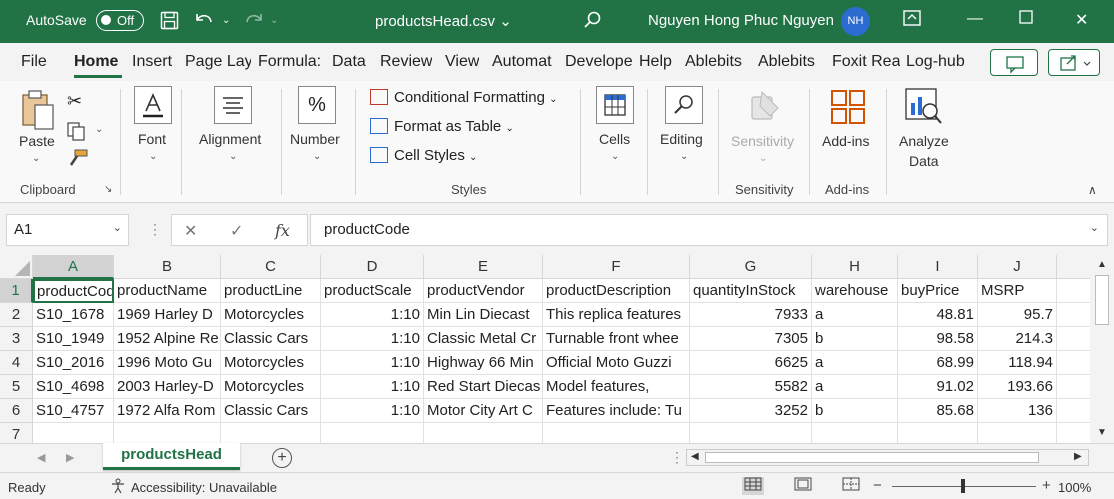 This screenshot has width=1114, height=499. Describe the element at coordinates (462, 62) in the screenshot. I see `tab-view: View` at that location.